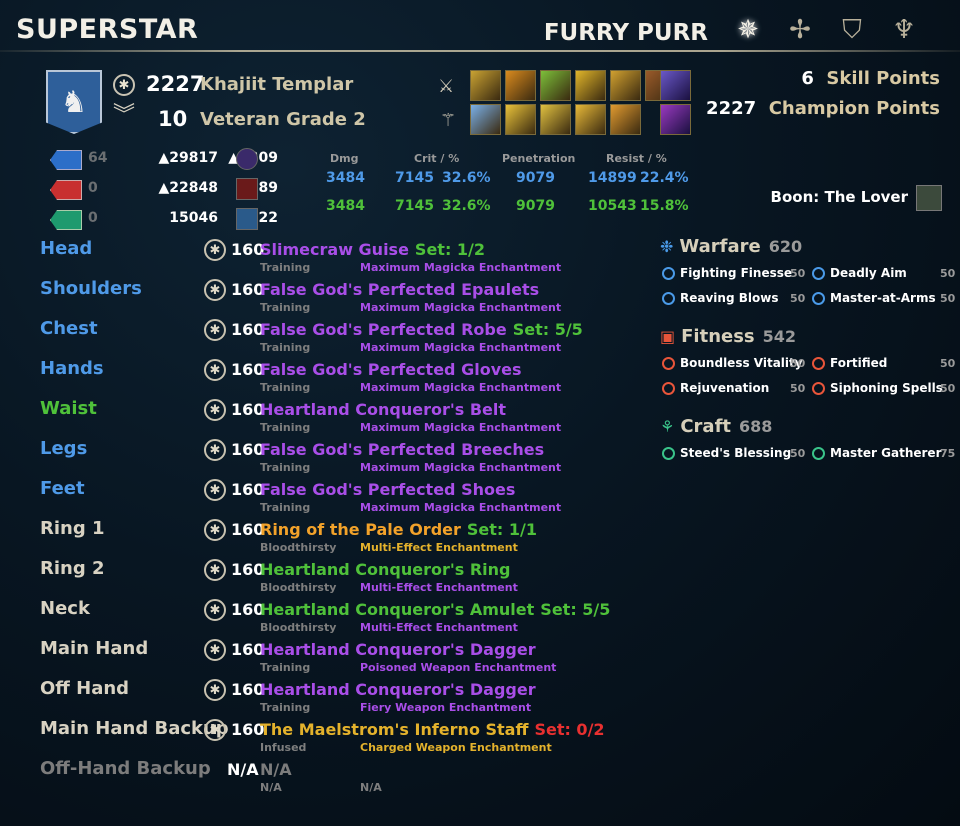 The height and width of the screenshot is (826, 960). What do you see at coordinates (731, 108) in the screenshot?
I see `champion-points-value: 2227` at bounding box center [731, 108].